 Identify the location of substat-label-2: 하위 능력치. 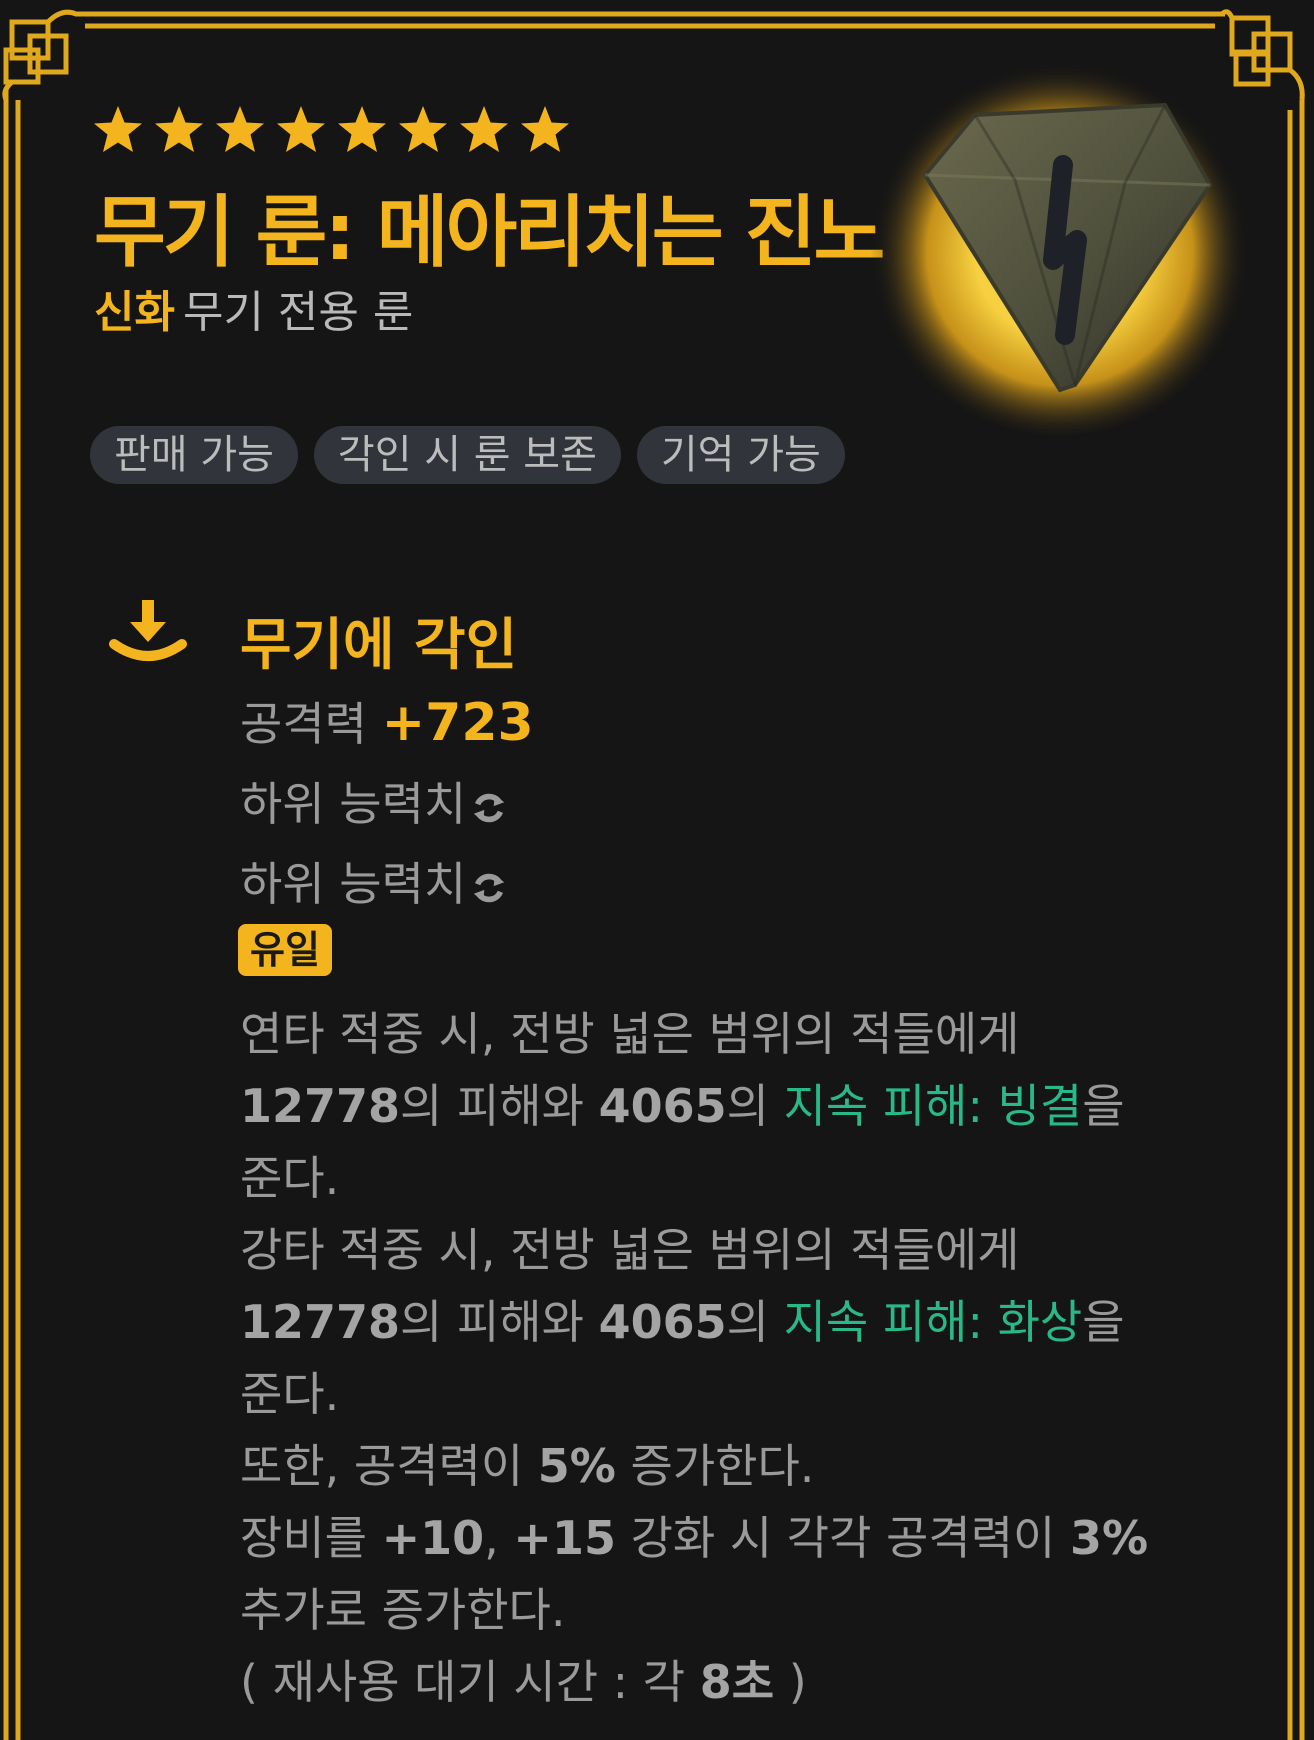
(353, 884).